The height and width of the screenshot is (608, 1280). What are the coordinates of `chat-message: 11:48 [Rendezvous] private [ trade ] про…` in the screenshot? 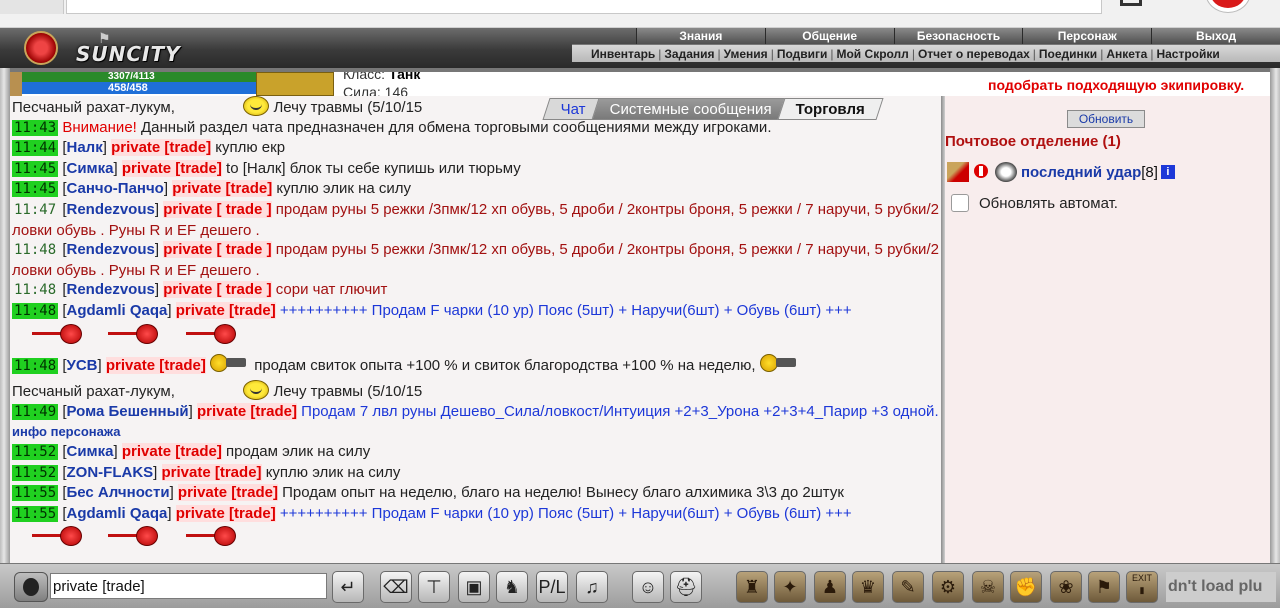 It's located at (475, 260).